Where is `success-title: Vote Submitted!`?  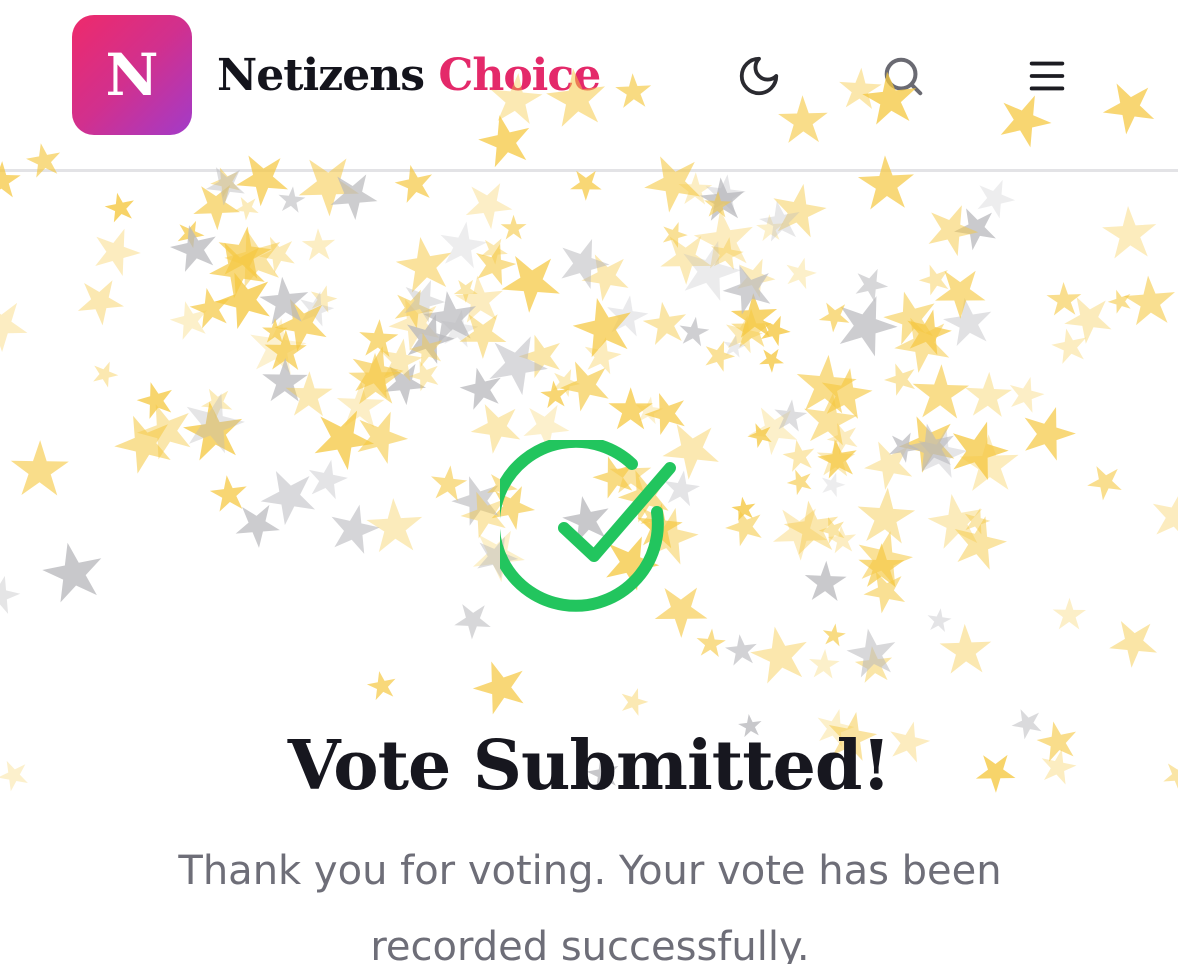
success-title: Vote Submitted! is located at coordinates (589, 765).